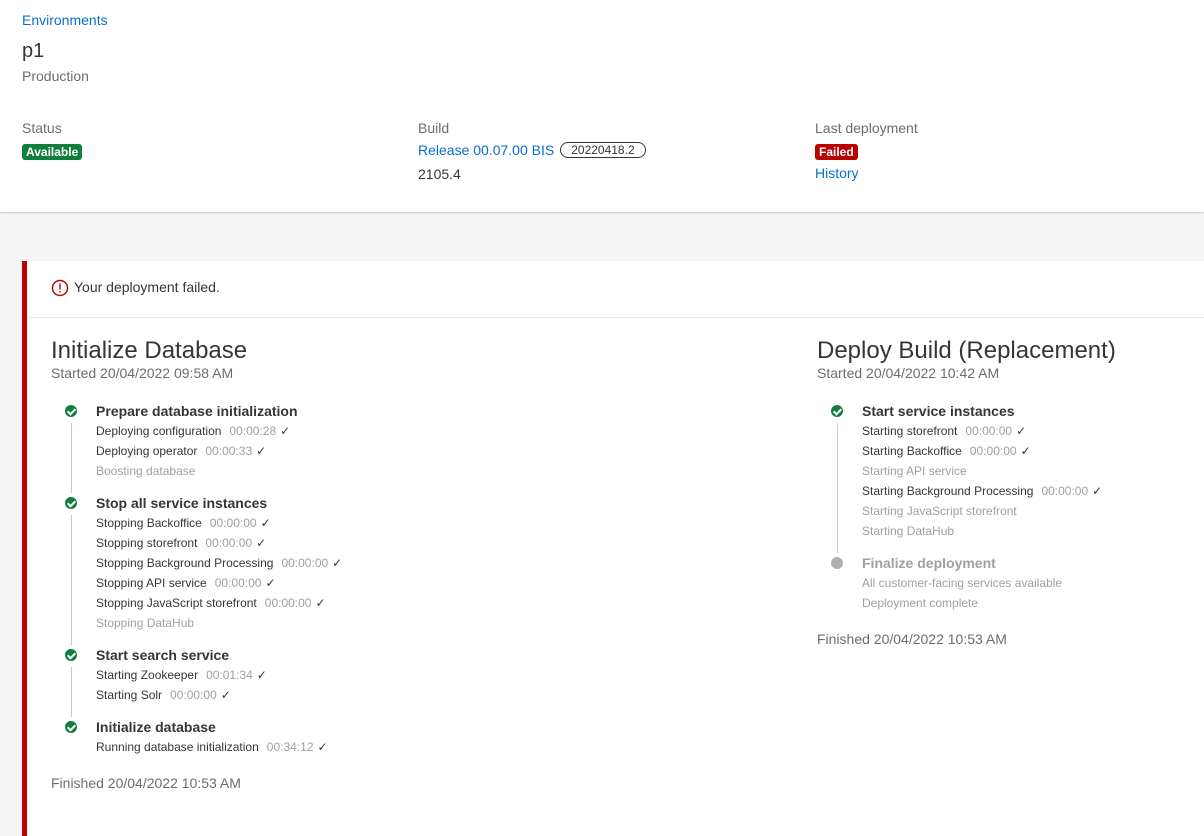  I want to click on task-item: Deployment complete, so click(989, 603).